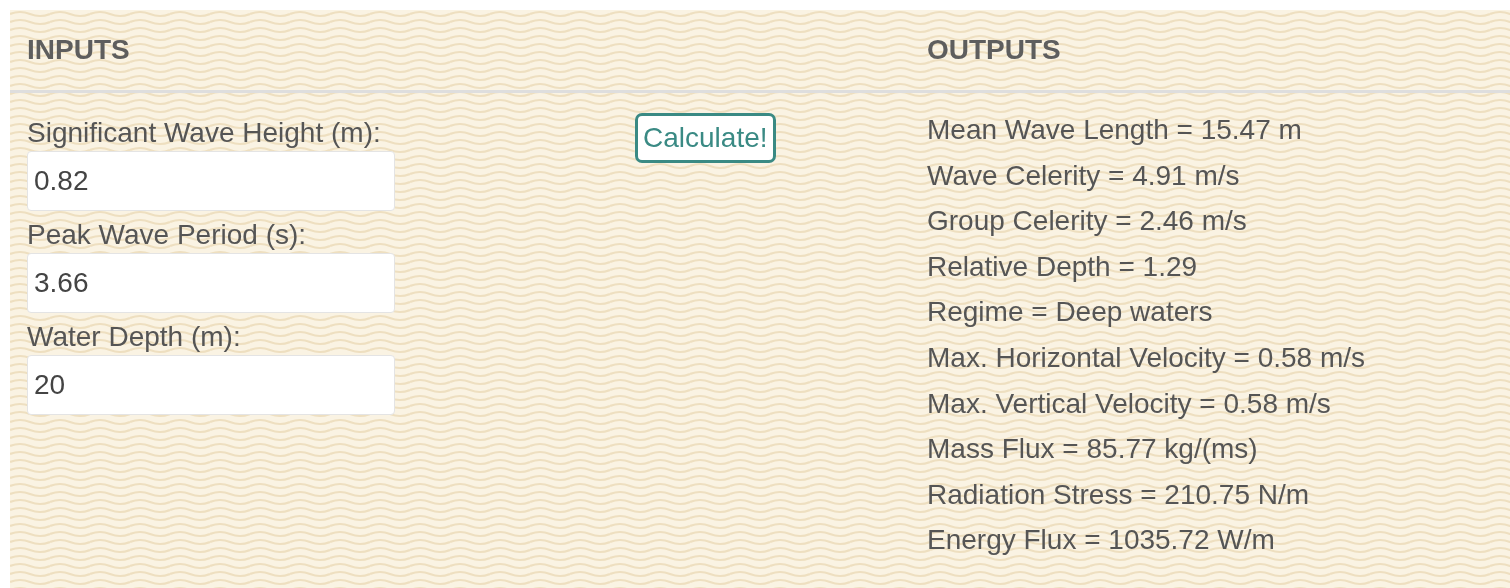  I want to click on output-line: Mean Wave Length = 15.47 m, so click(1115, 130).